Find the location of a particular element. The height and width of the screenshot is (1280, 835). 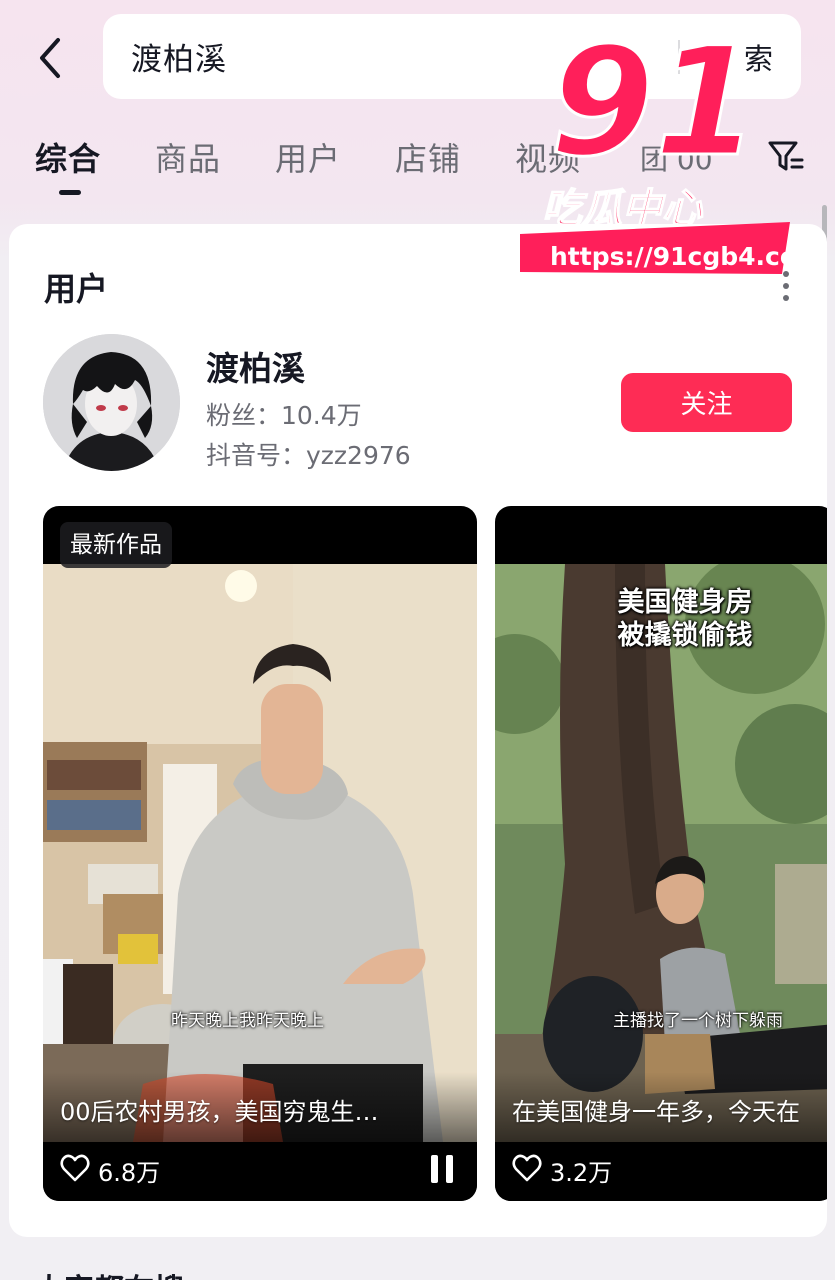

video-title: 在美国健身一年多，今天在 is located at coordinates (656, 1112).